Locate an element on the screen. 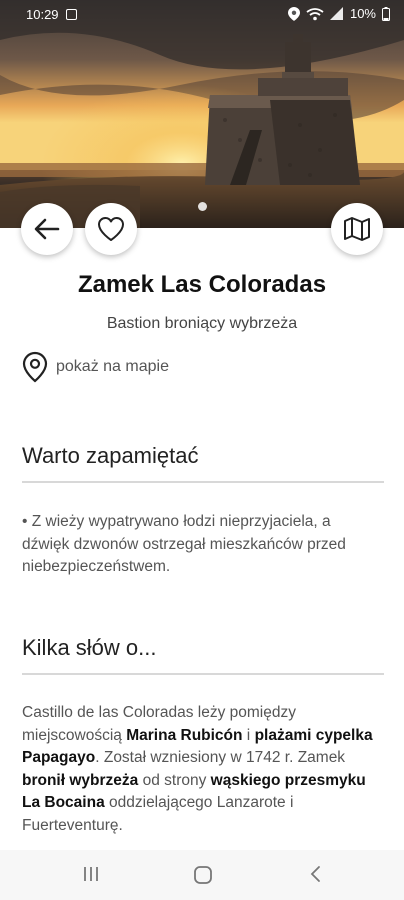  wifi-icon is located at coordinates (315, 13).